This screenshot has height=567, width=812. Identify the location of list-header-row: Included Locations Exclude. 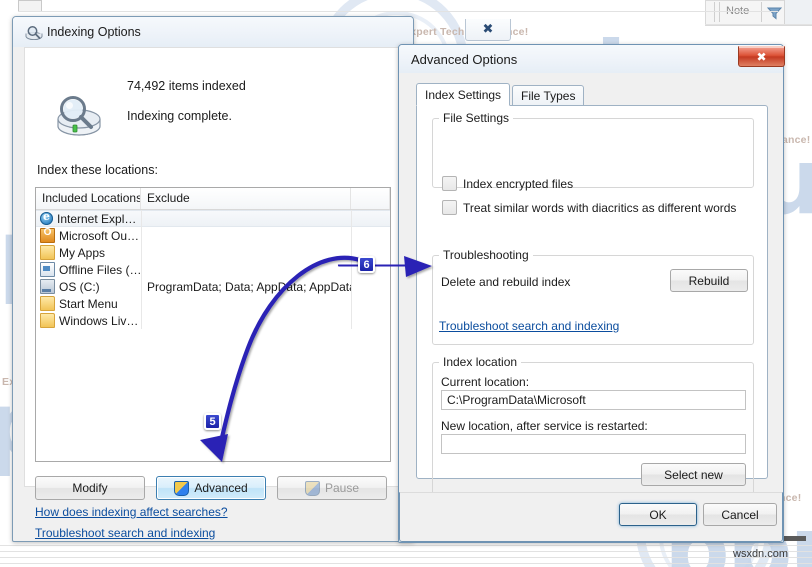
(213, 199).